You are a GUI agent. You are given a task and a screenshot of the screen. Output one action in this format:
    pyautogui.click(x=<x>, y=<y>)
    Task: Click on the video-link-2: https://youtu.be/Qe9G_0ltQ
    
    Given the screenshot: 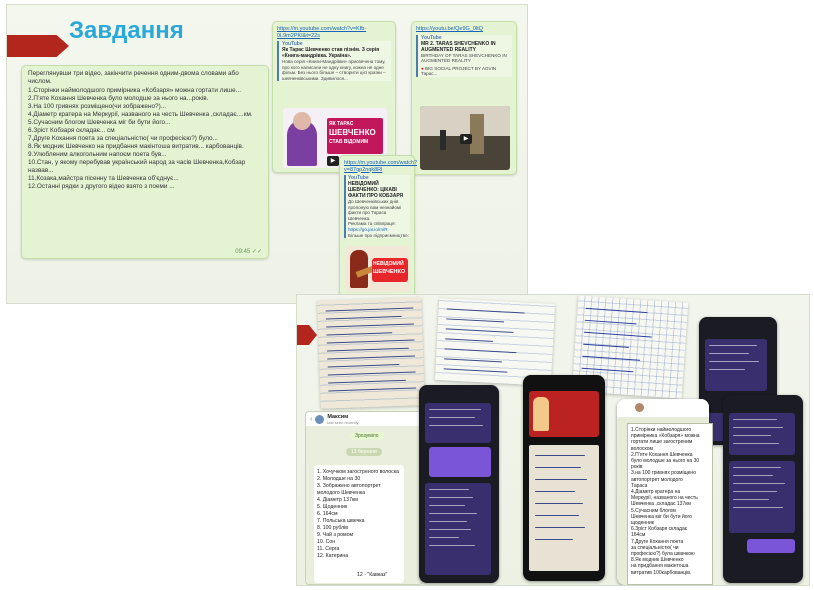 What is the action you would take?
    pyautogui.click(x=464, y=29)
    